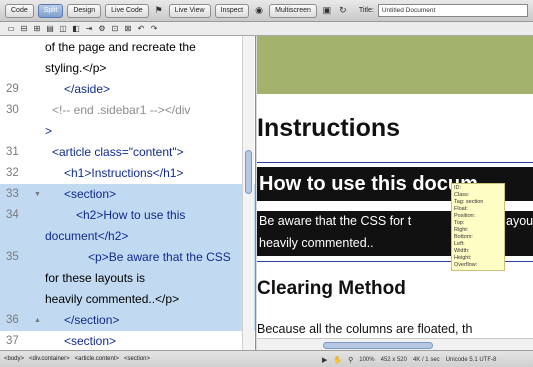 This screenshot has width=533, height=367. Describe the element at coordinates (293, 10) in the screenshot. I see `multiscreen-button: Multiscreen` at that location.